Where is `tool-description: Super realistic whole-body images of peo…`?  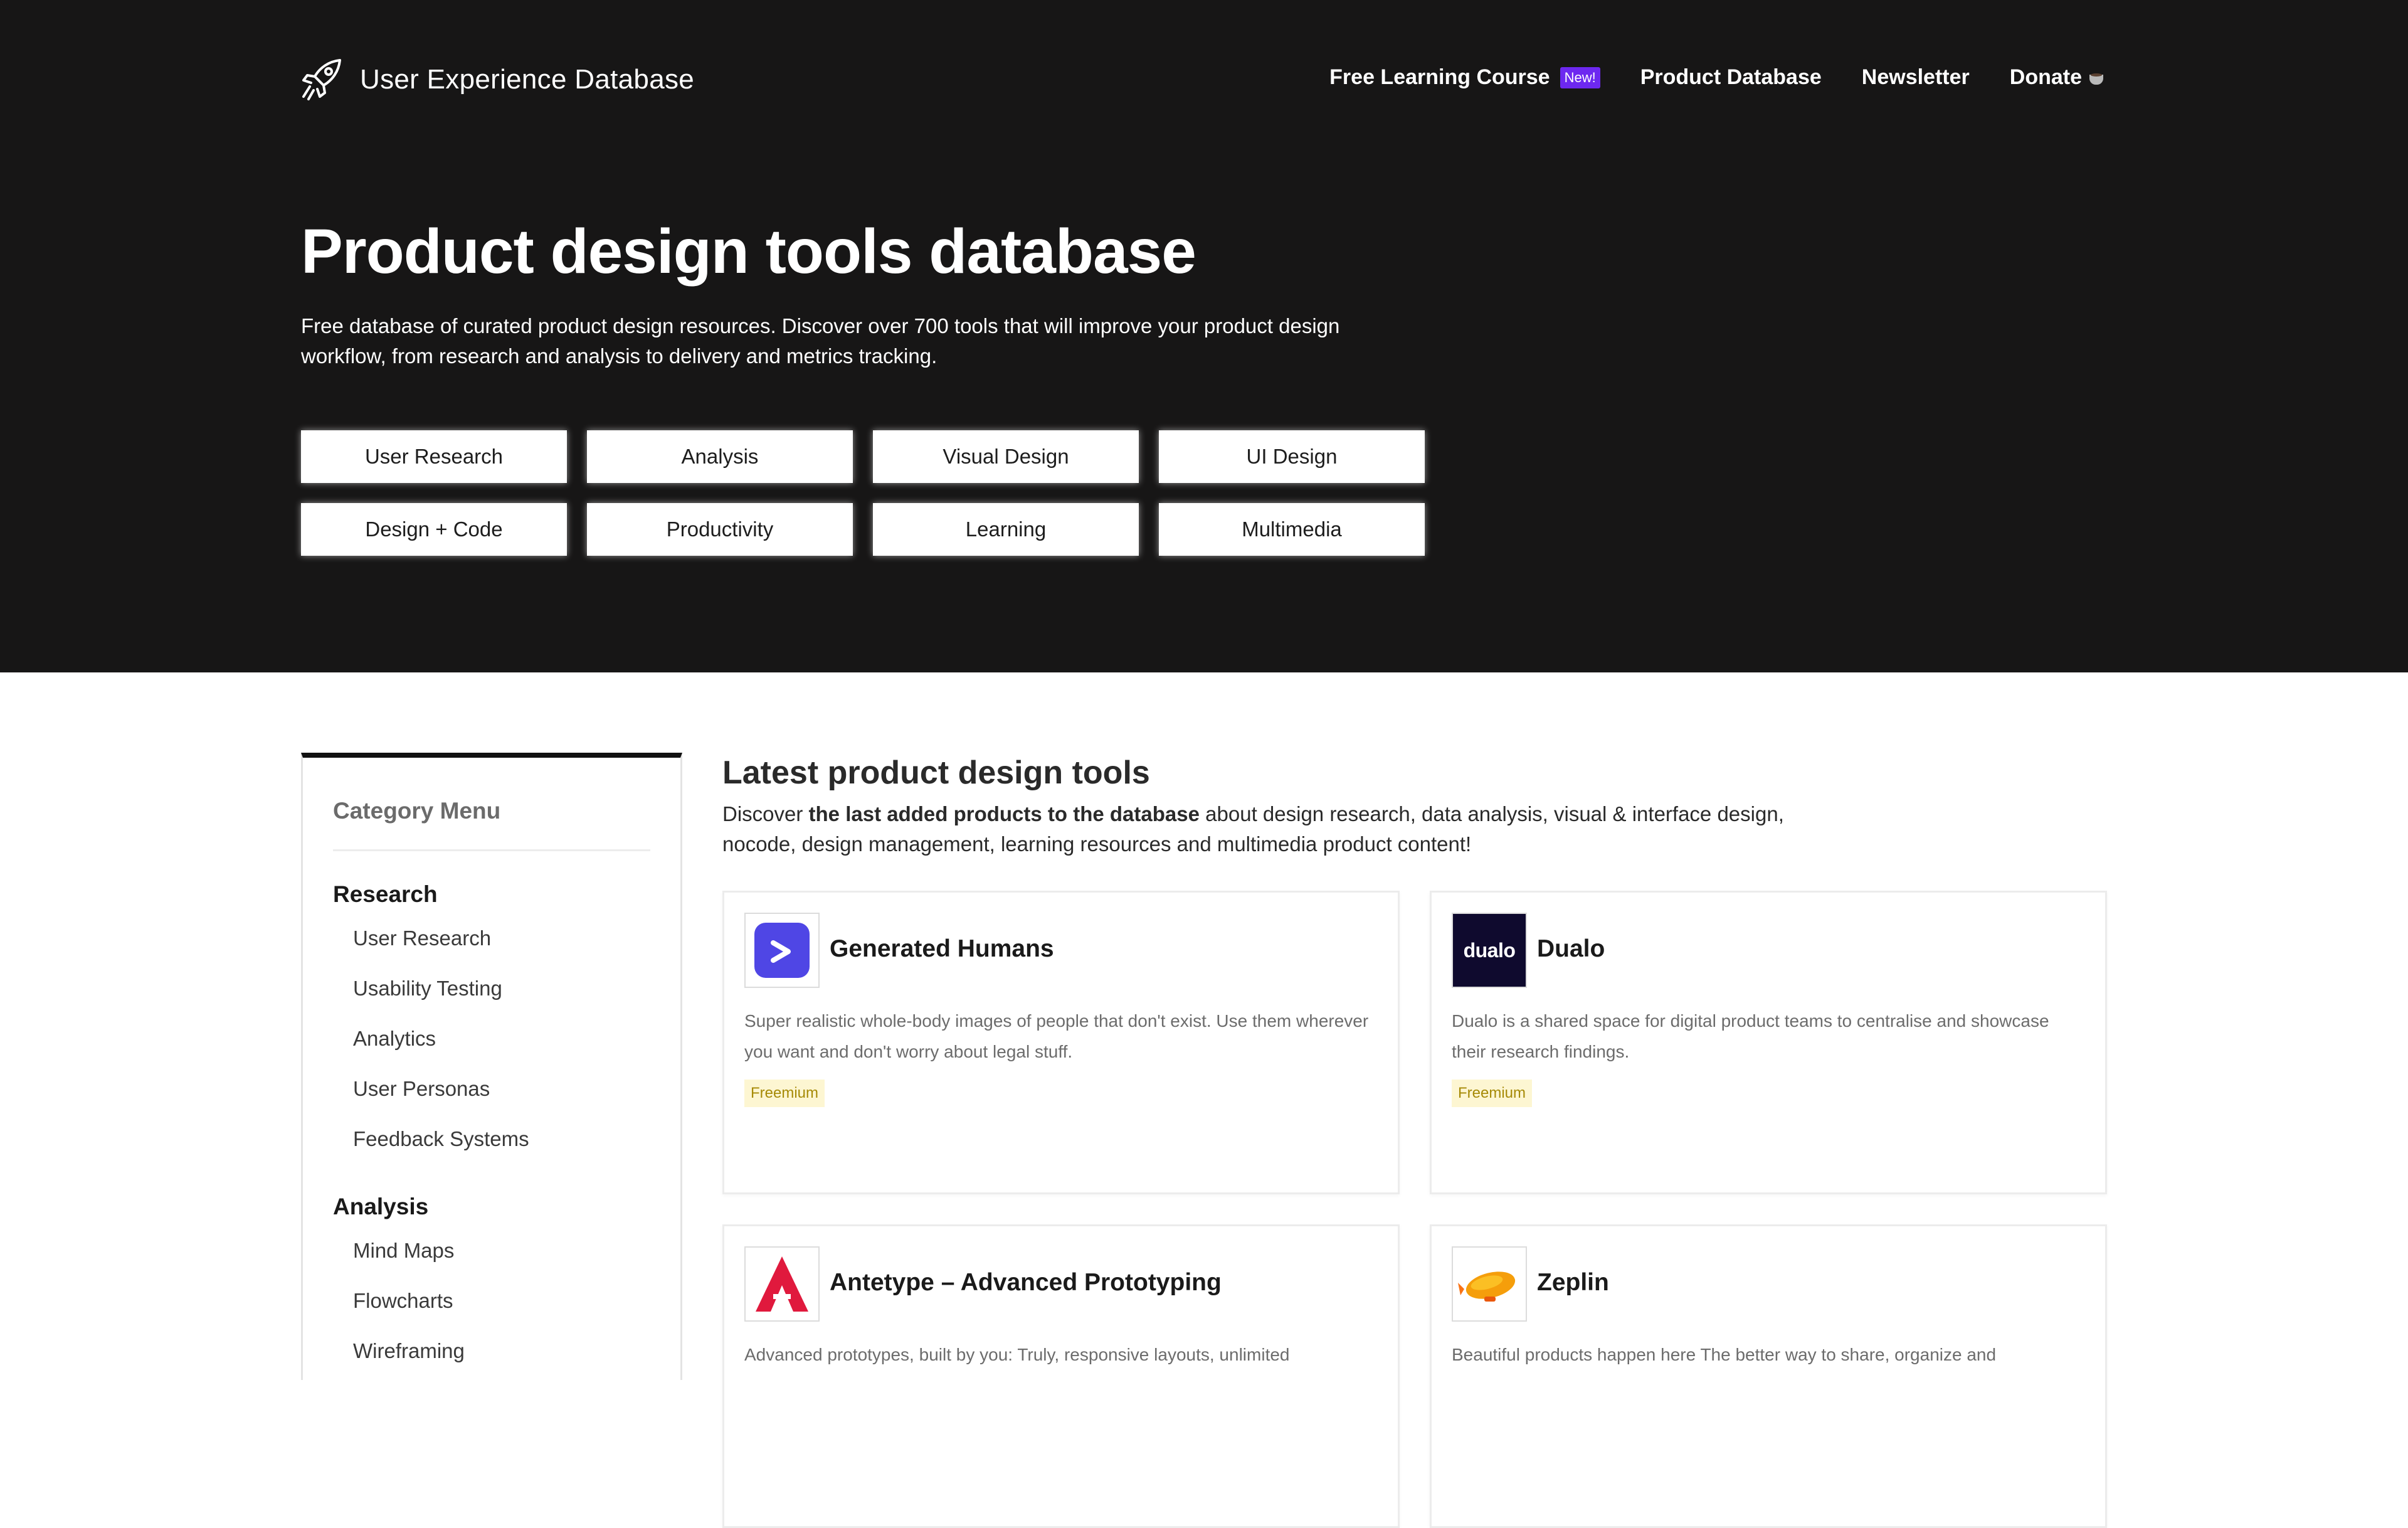
tool-description: Super realistic whole-body images of peo… is located at coordinates (1056, 1036).